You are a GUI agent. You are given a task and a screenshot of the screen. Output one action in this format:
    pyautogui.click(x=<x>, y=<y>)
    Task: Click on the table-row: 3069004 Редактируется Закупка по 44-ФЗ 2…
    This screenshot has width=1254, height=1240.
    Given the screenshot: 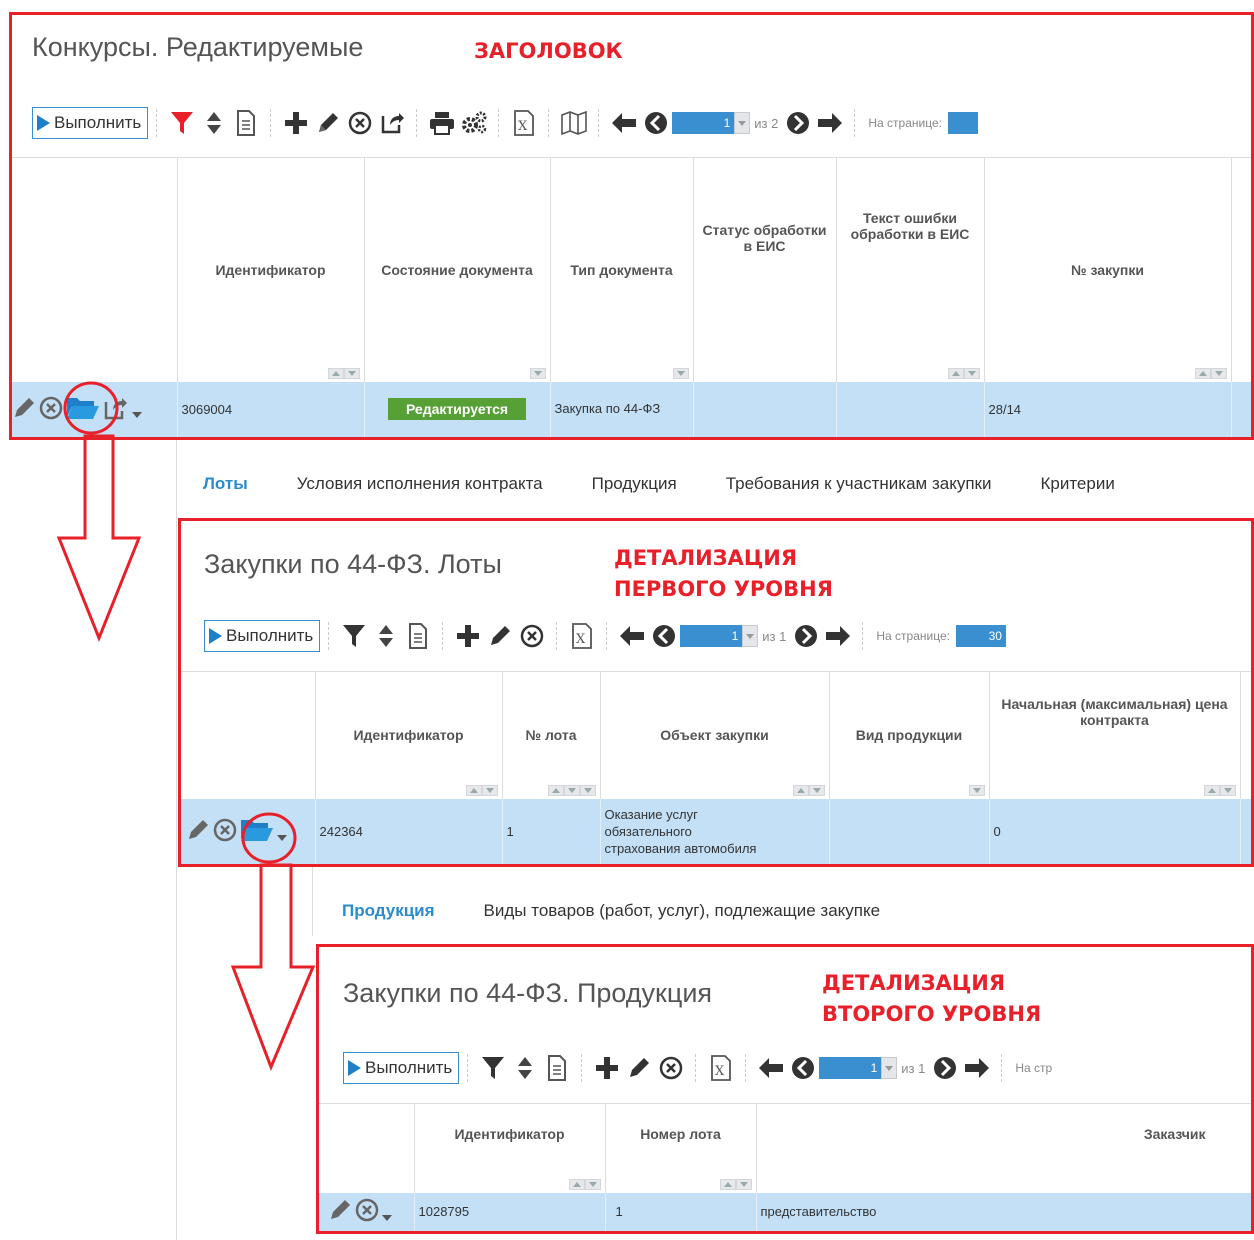 What is the action you would take?
    pyautogui.click(x=633, y=409)
    